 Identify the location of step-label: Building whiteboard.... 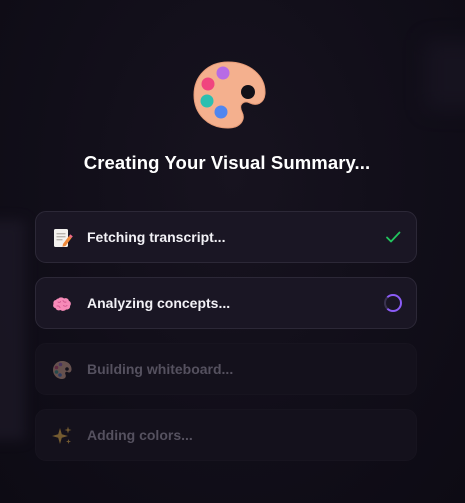
(160, 369).